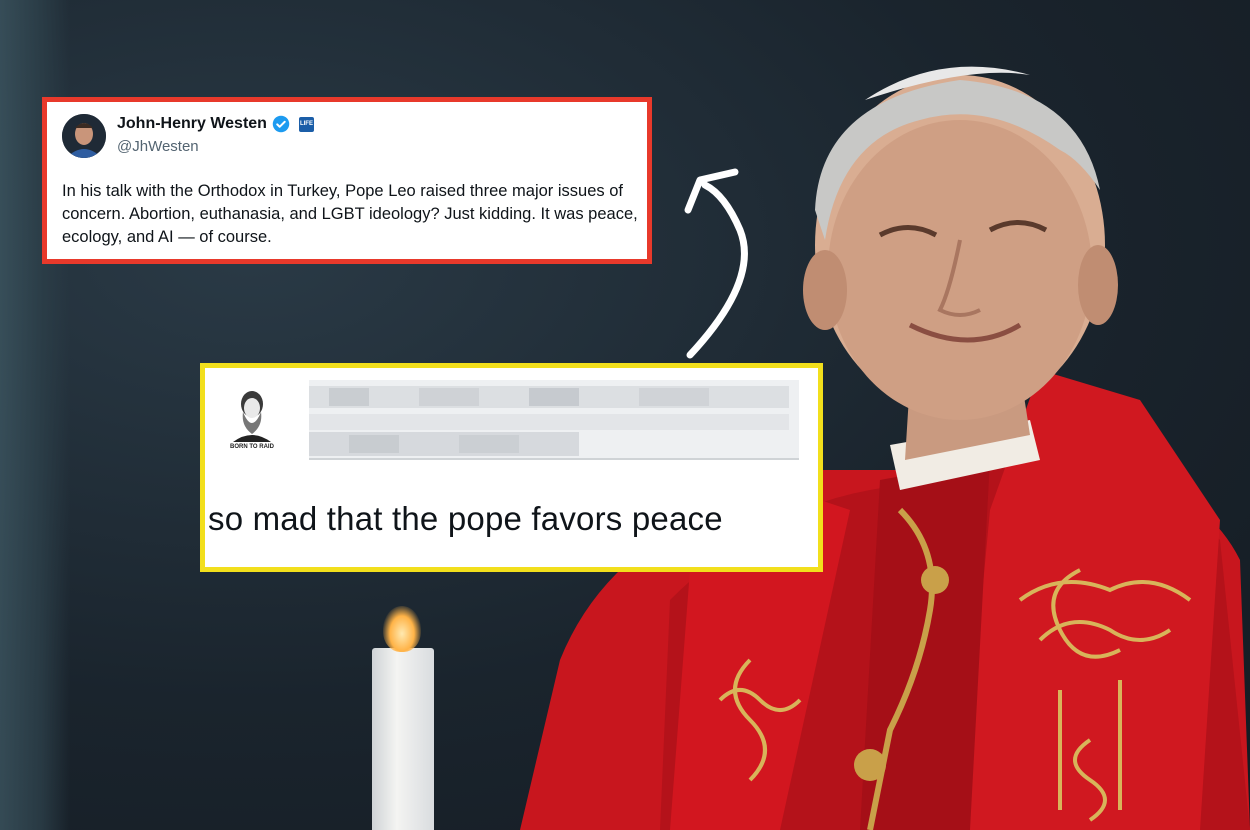 The height and width of the screenshot is (830, 1250). I want to click on divider, so click(554, 459).